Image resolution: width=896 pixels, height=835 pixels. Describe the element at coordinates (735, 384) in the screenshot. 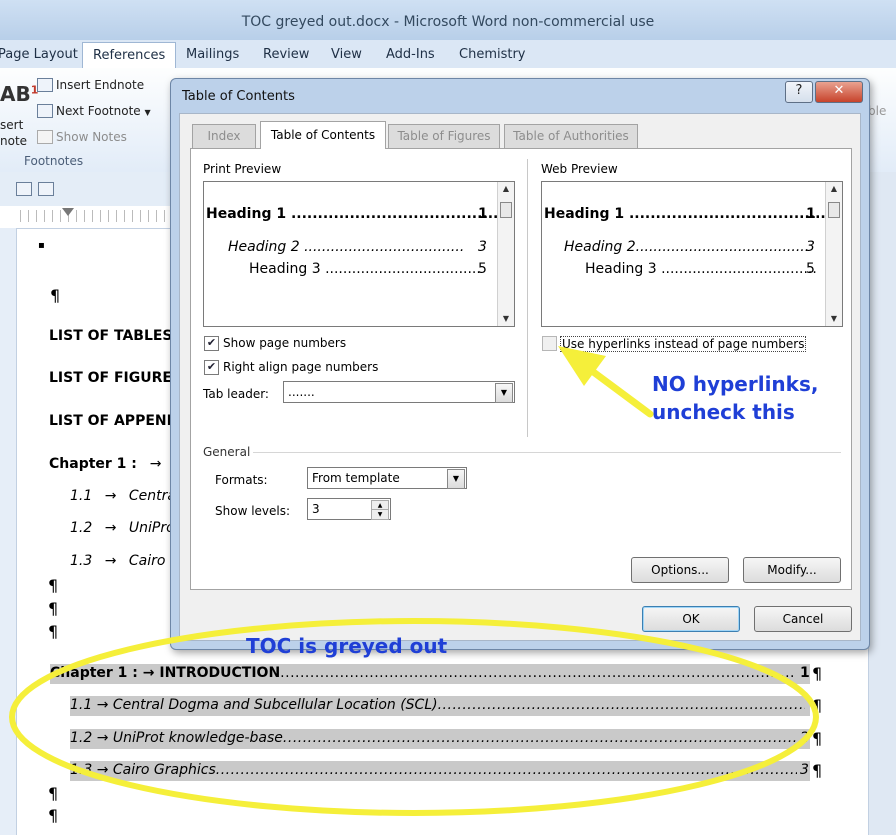

I see `annotation-no-hyperlinks-1: NO hyperlinks,` at that location.